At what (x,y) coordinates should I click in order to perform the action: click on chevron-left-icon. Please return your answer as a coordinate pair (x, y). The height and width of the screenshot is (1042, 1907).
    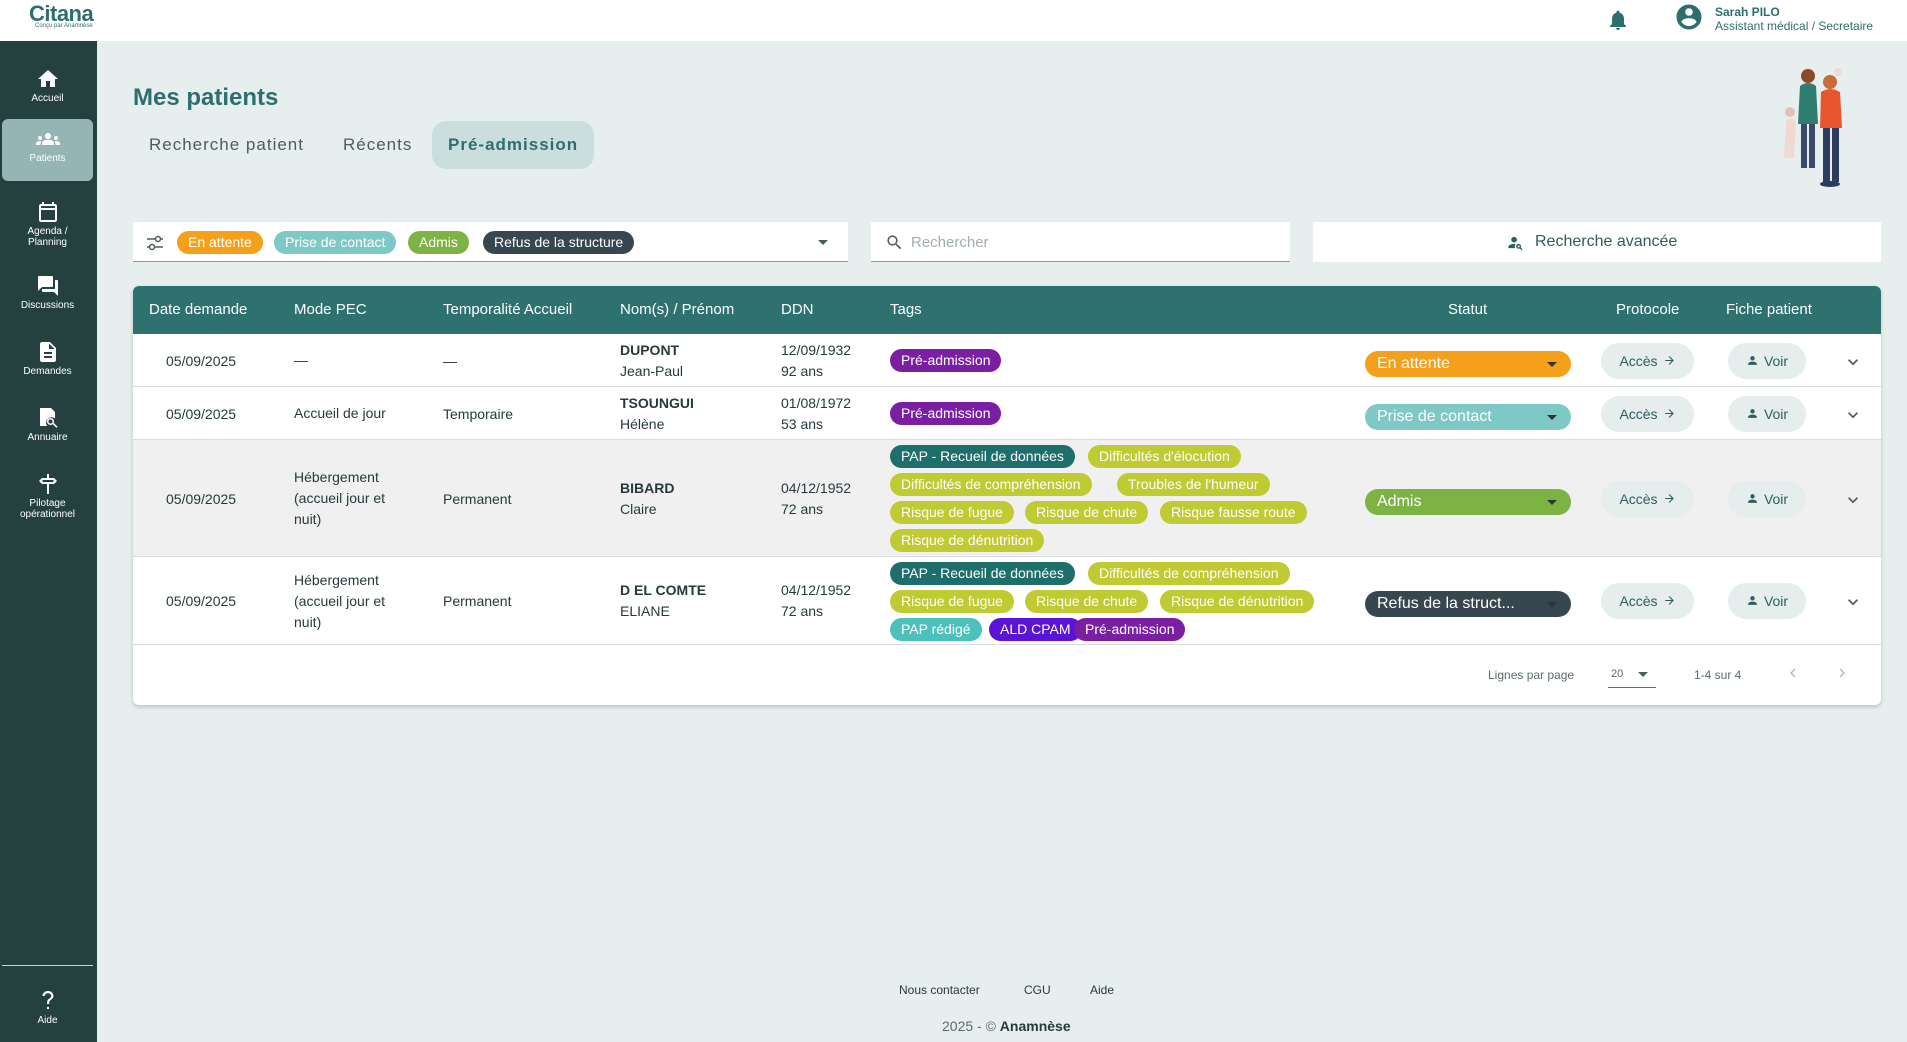
    Looking at the image, I should click on (1793, 673).